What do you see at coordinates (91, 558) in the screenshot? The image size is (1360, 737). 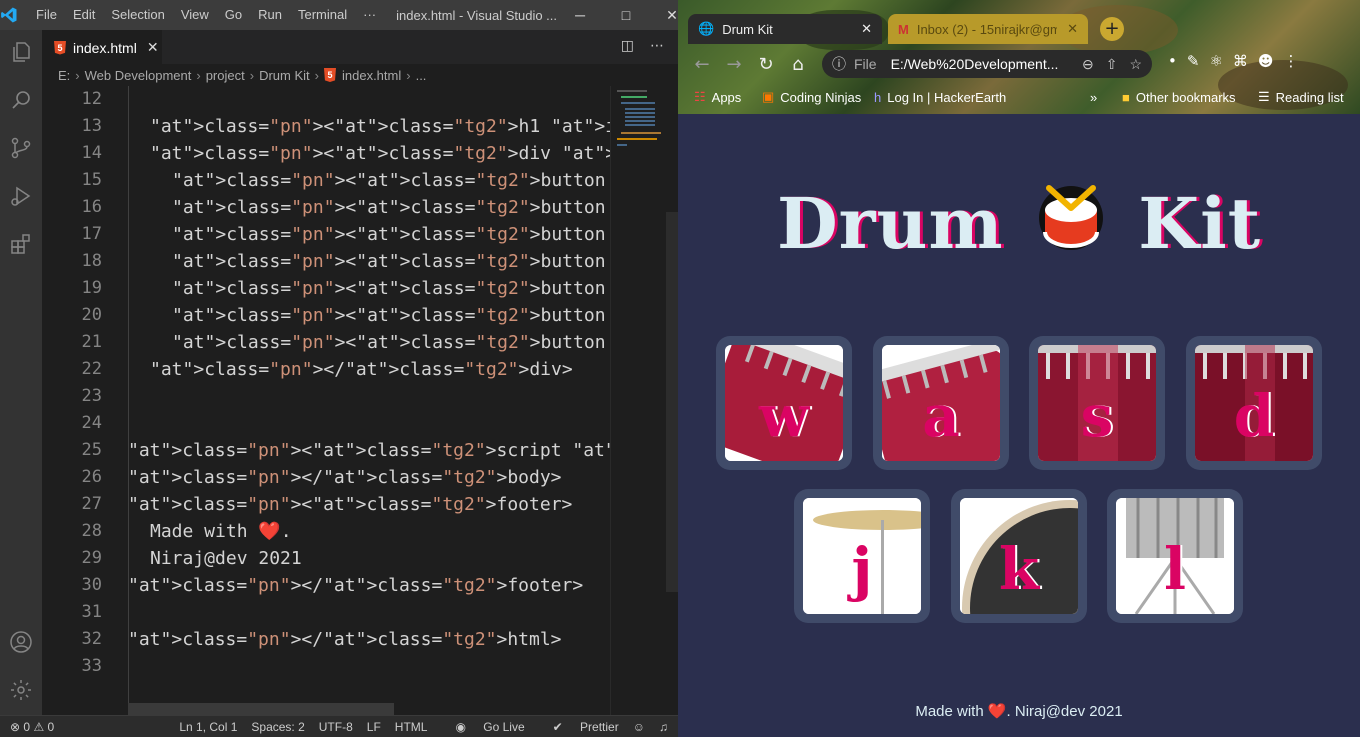 I see `line-number: 29` at bounding box center [91, 558].